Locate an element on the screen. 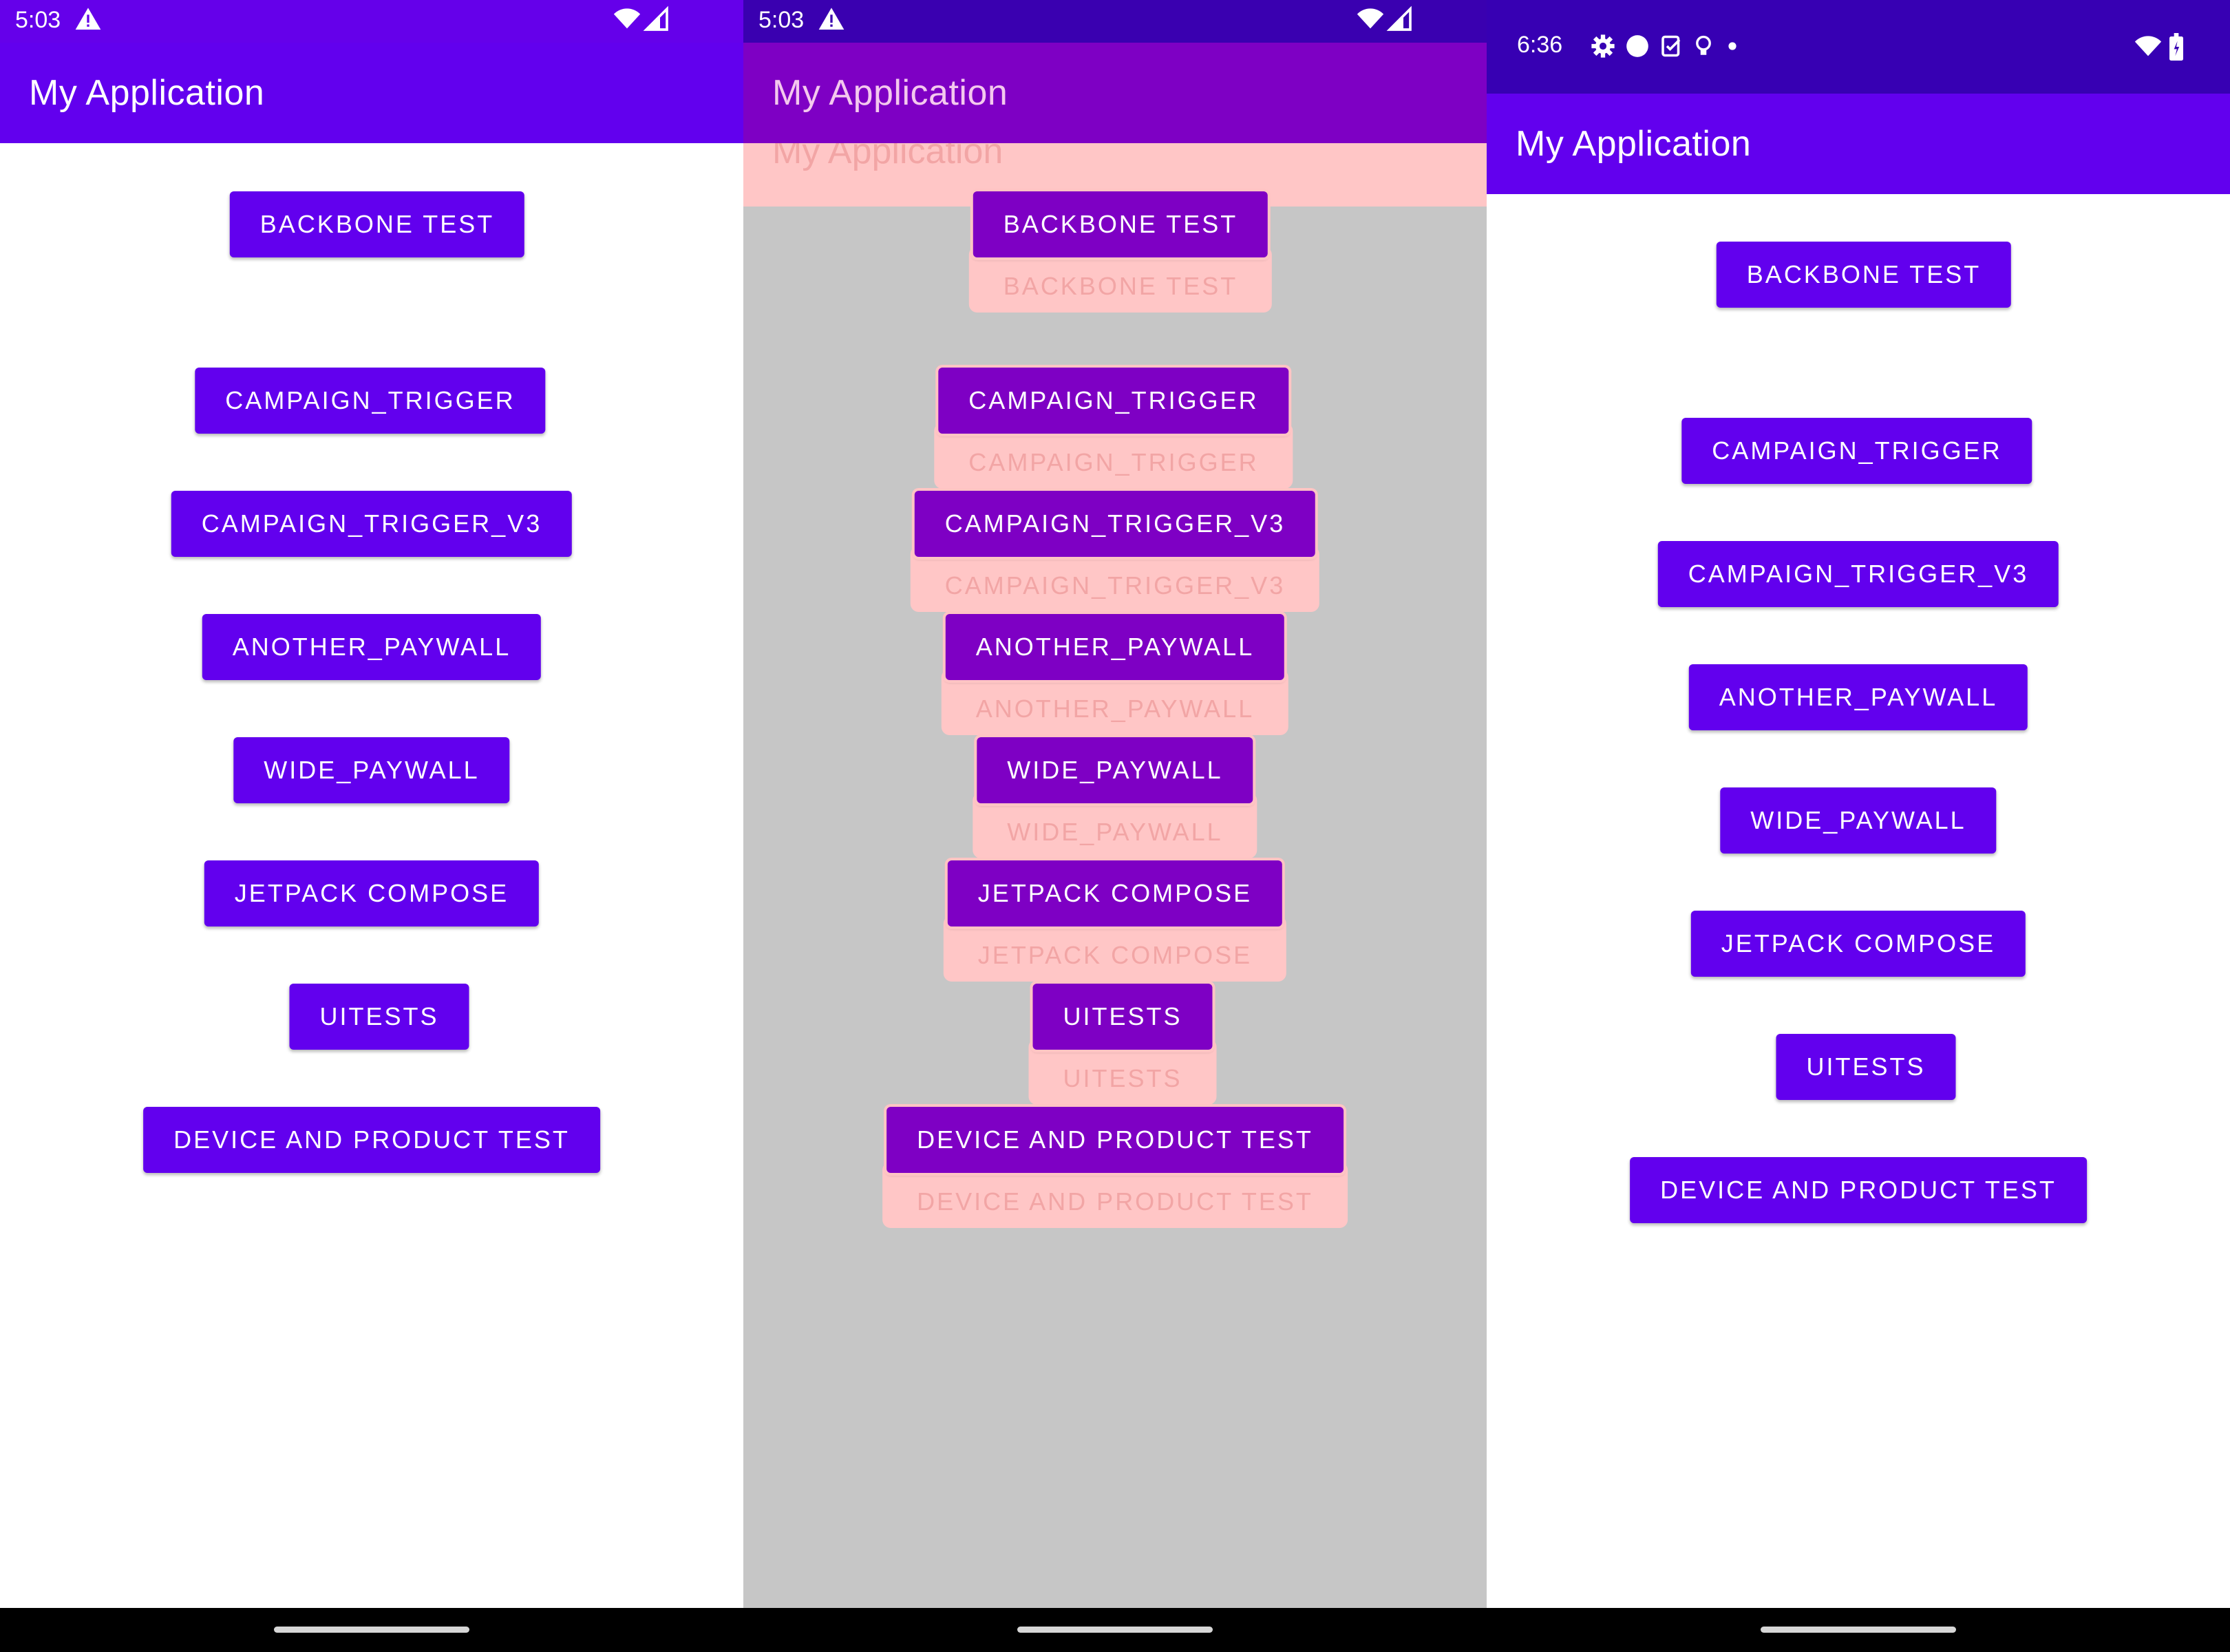  bulb-icon is located at coordinates (1703, 46).